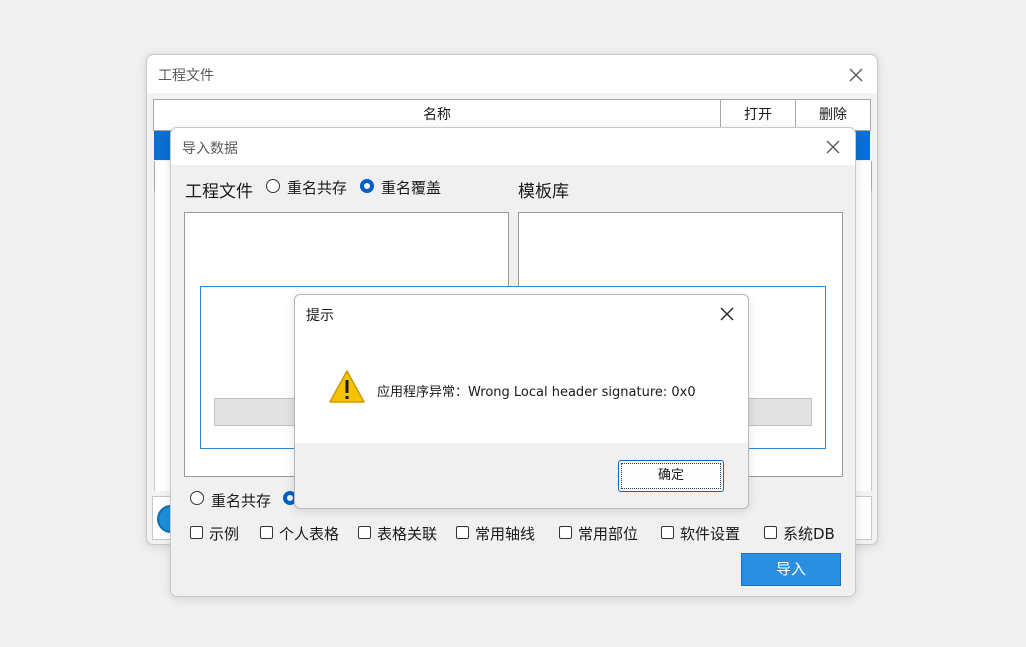 The image size is (1026, 647). Describe the element at coordinates (671, 476) in the screenshot. I see `alert-ok-button: 确定` at that location.